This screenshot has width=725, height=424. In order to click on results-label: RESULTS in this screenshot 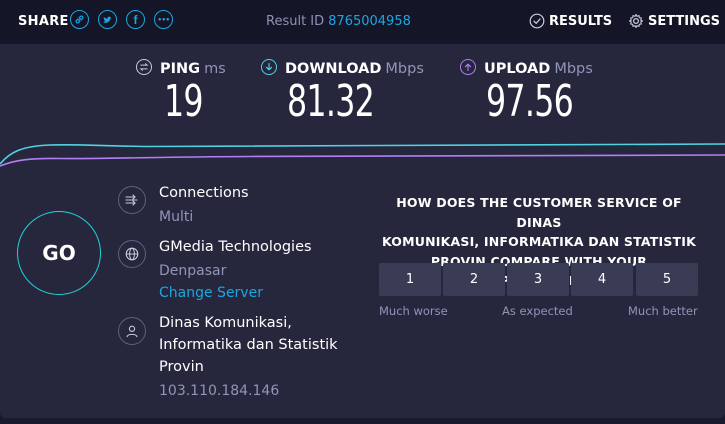, I will do `click(581, 21)`.